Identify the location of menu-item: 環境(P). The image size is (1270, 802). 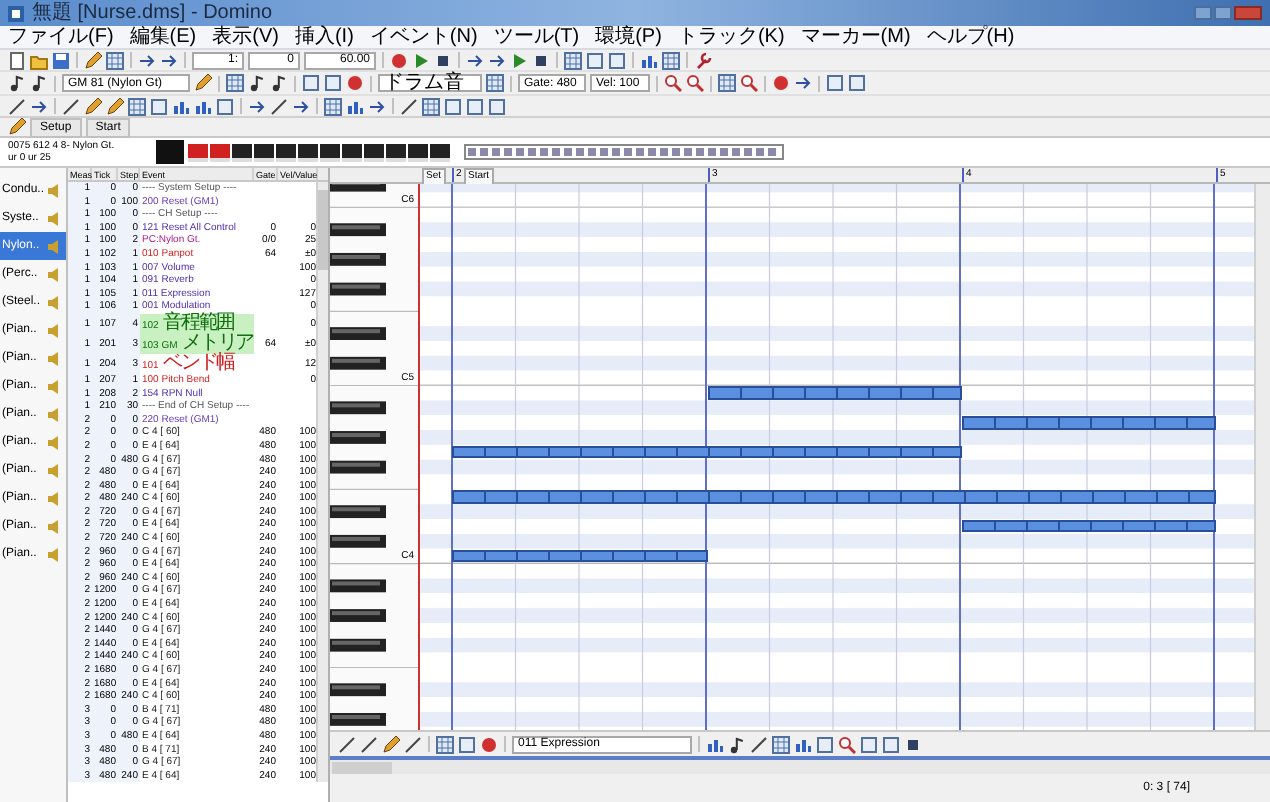
(628, 37).